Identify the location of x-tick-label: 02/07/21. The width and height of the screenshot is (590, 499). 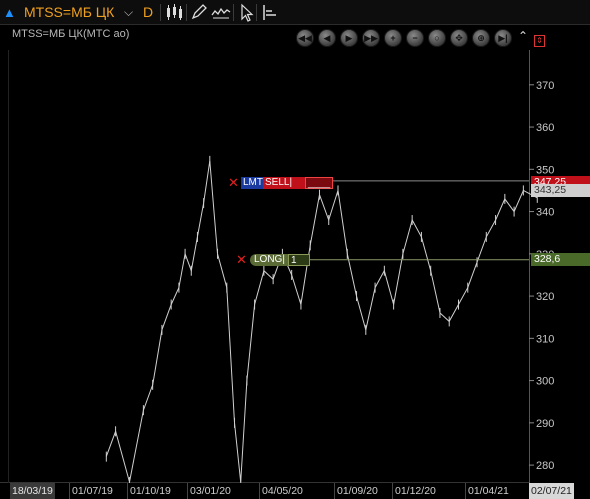
(551, 491).